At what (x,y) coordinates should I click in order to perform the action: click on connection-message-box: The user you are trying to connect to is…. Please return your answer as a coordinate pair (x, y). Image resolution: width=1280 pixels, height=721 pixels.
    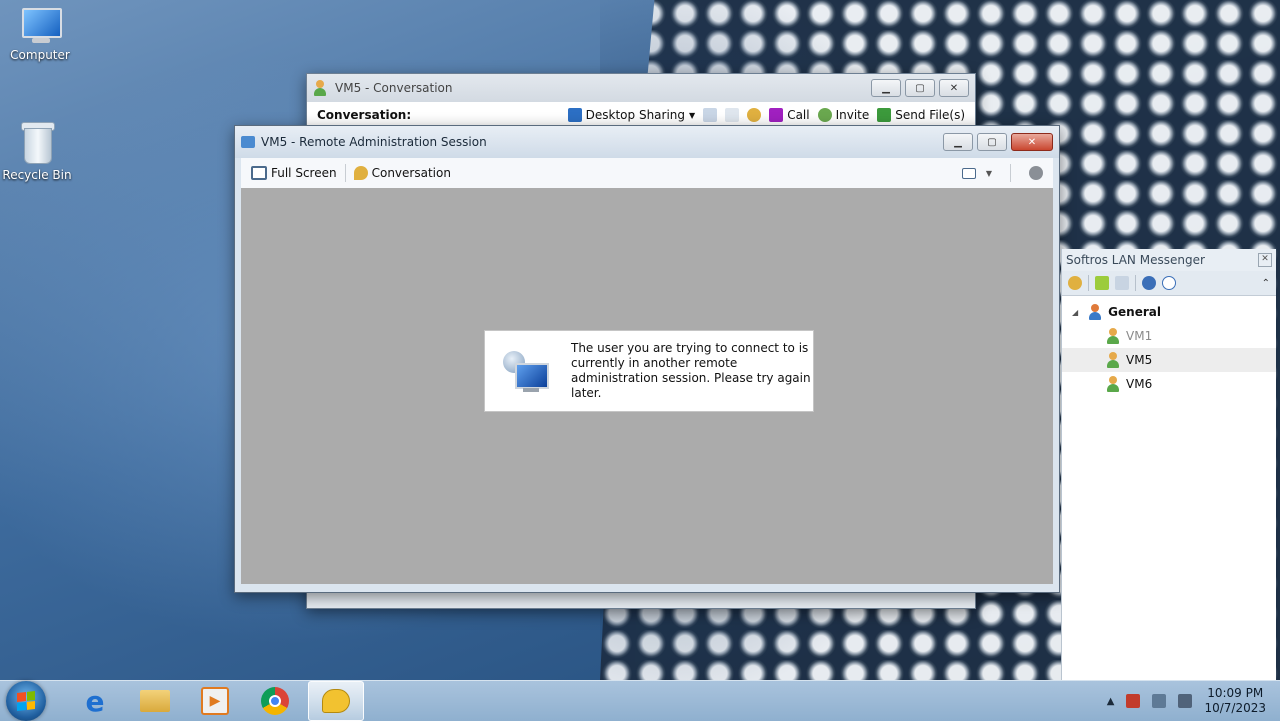
    Looking at the image, I should click on (649, 371).